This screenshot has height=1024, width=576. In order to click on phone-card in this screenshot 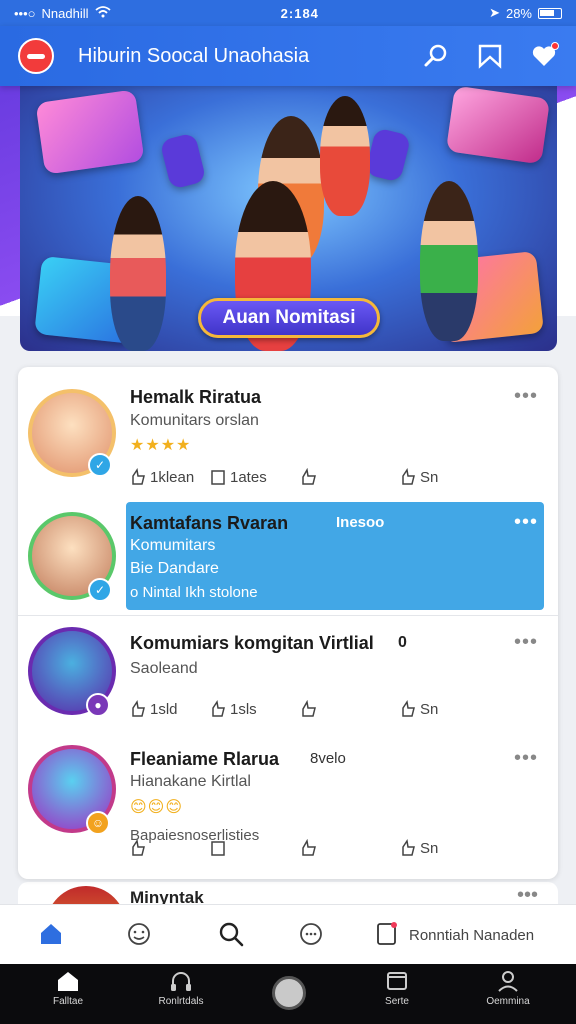, I will do `click(183, 161)`.